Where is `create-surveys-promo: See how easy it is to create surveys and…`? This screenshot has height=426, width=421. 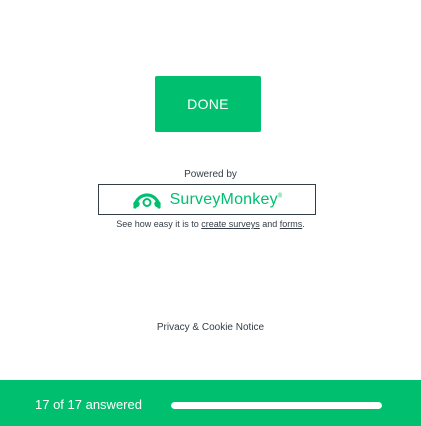
create-surveys-promo: See how easy it is to create surveys and… is located at coordinates (210, 224).